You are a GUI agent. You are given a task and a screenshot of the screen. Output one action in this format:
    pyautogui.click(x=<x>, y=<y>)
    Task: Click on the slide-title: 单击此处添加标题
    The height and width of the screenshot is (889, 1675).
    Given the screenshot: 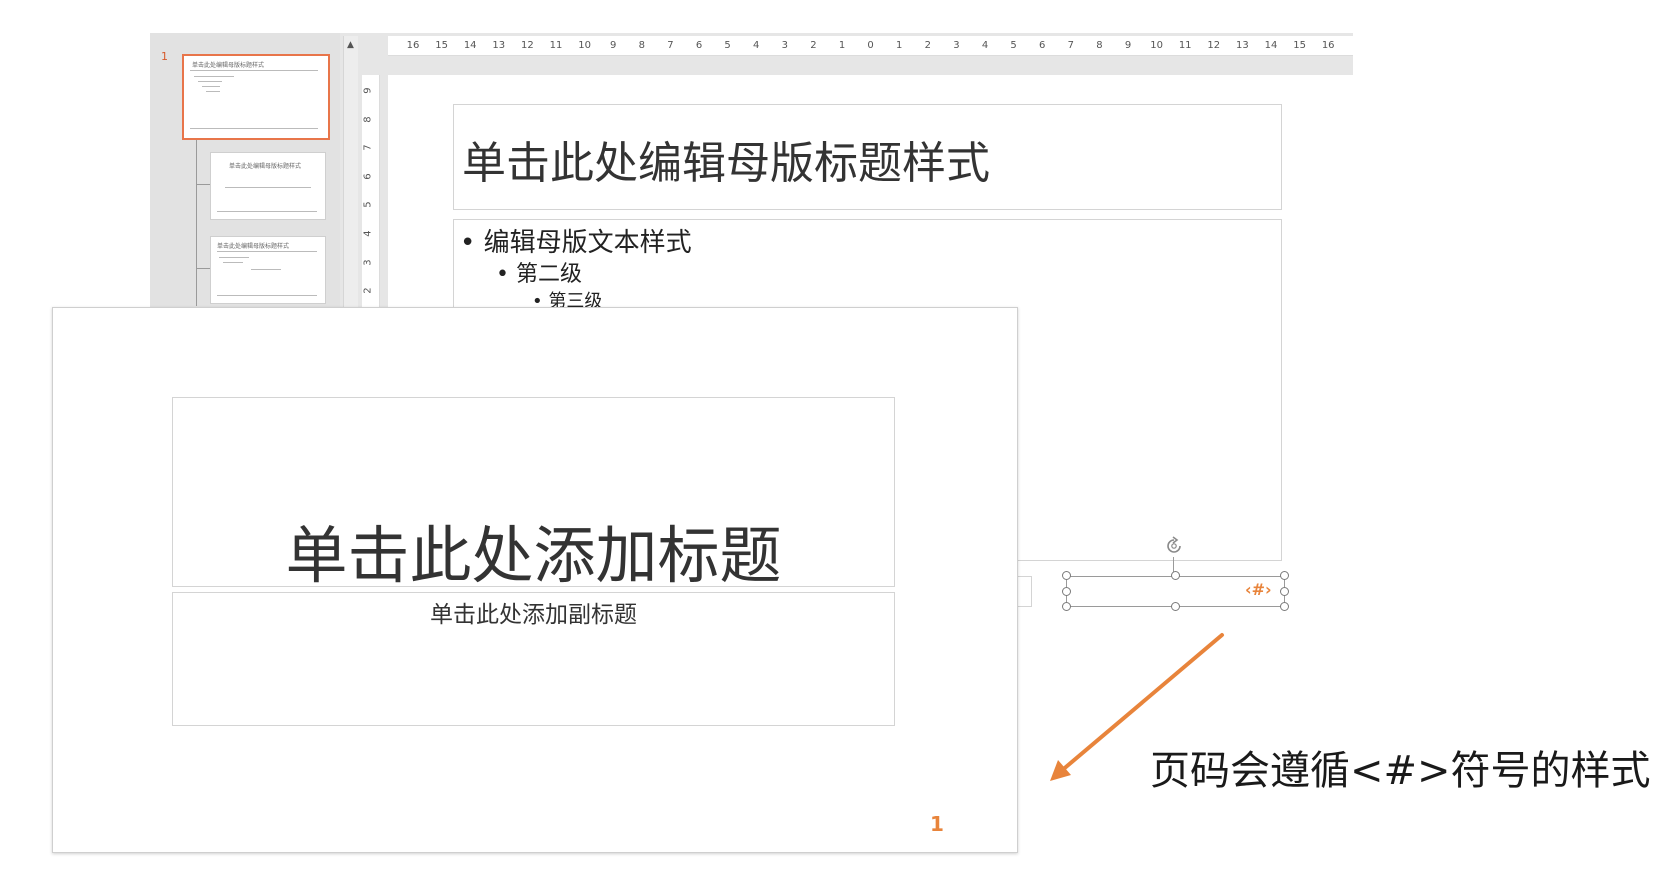 What is the action you would take?
    pyautogui.click(x=533, y=555)
    